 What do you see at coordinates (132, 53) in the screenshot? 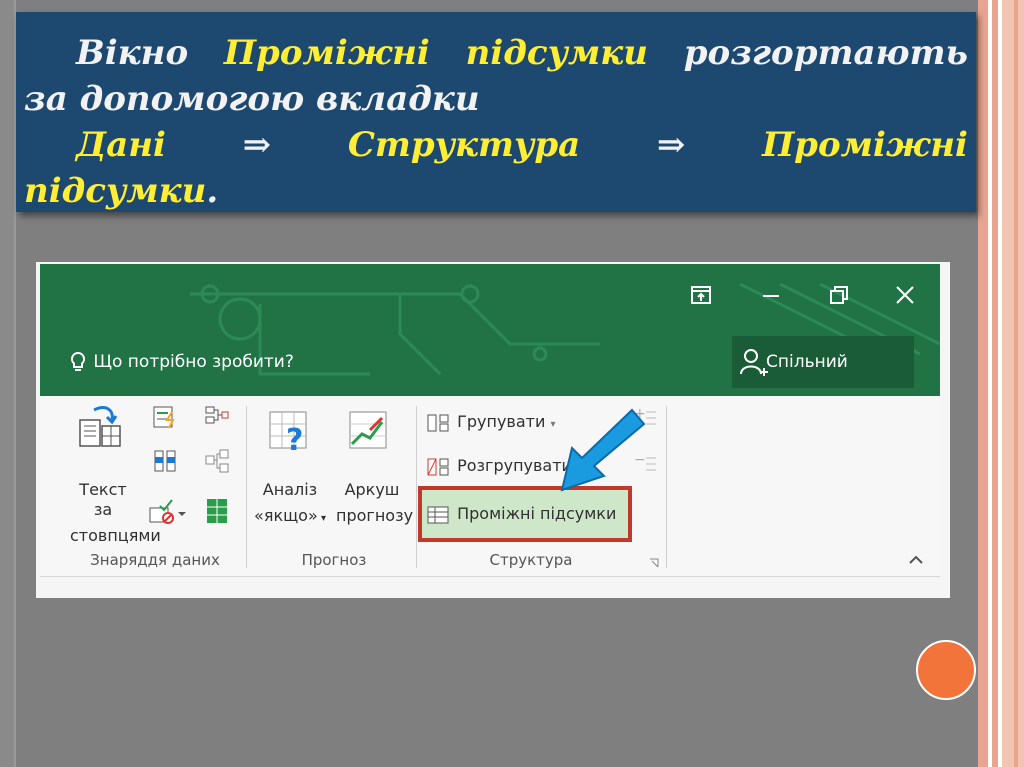
I see `title-word-window: Вікно` at bounding box center [132, 53].